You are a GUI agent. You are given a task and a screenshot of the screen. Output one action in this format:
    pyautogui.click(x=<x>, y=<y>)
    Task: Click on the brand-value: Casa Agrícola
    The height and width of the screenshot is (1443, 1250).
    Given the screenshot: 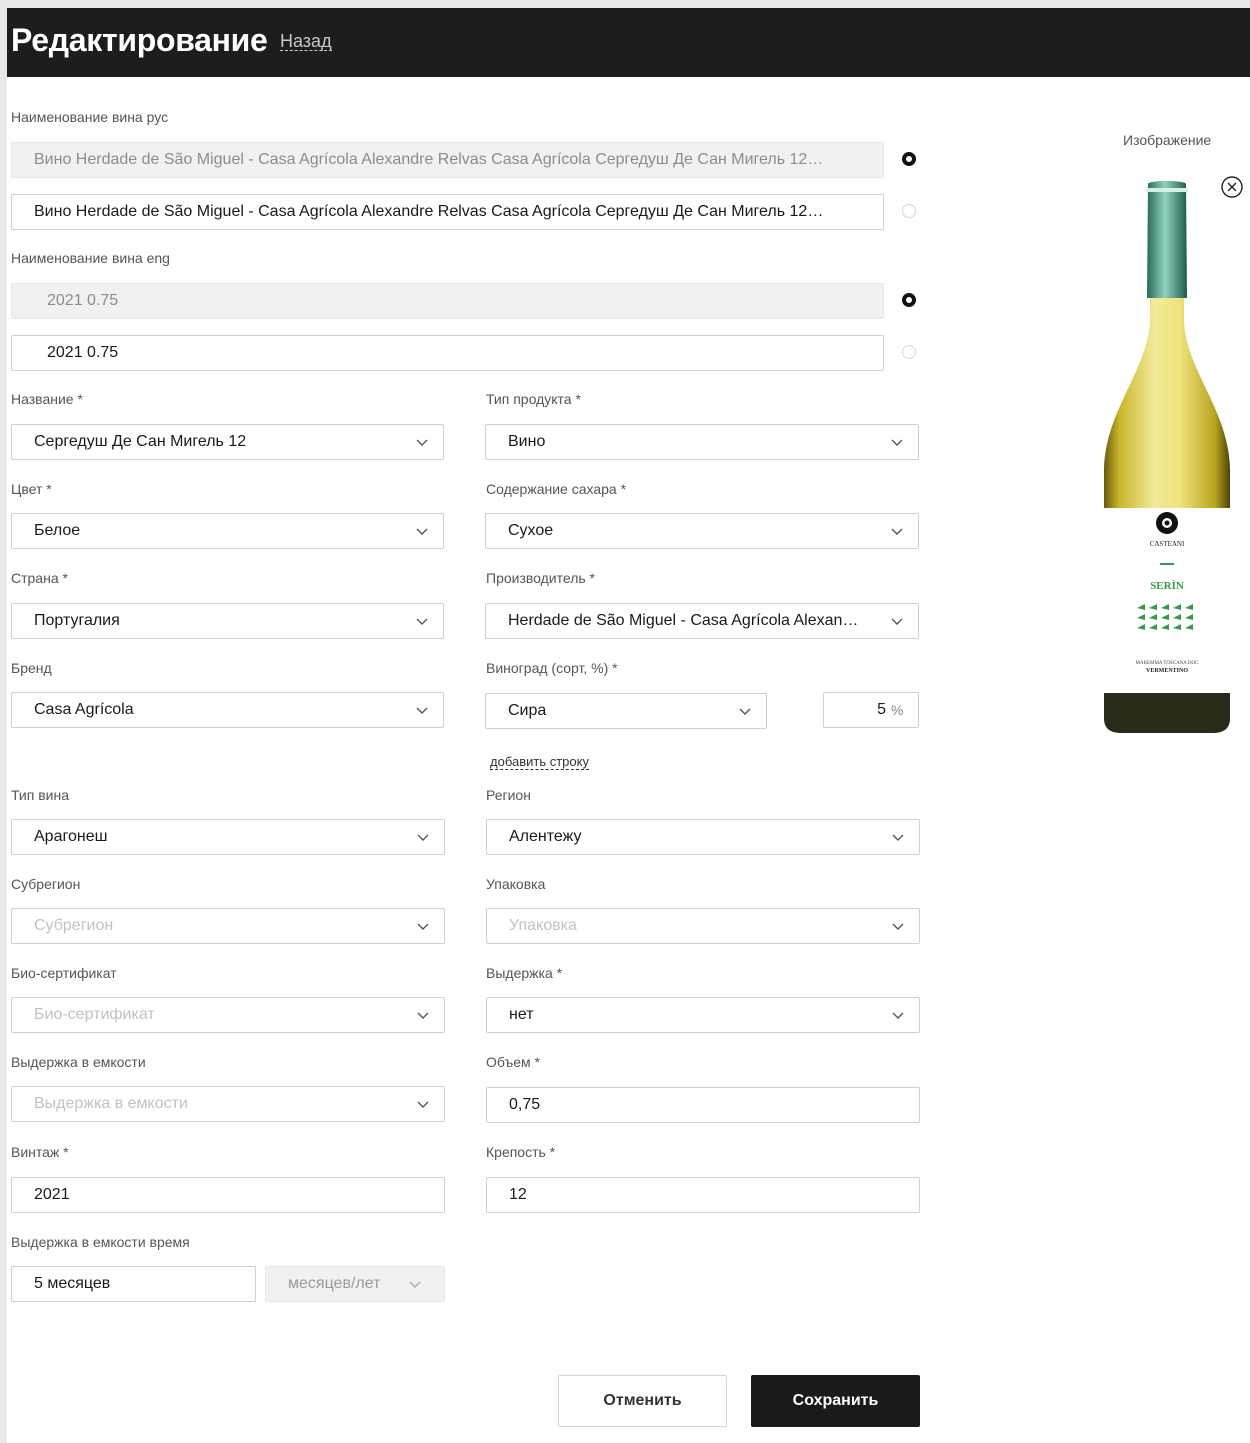 What is the action you would take?
    pyautogui.click(x=84, y=709)
    